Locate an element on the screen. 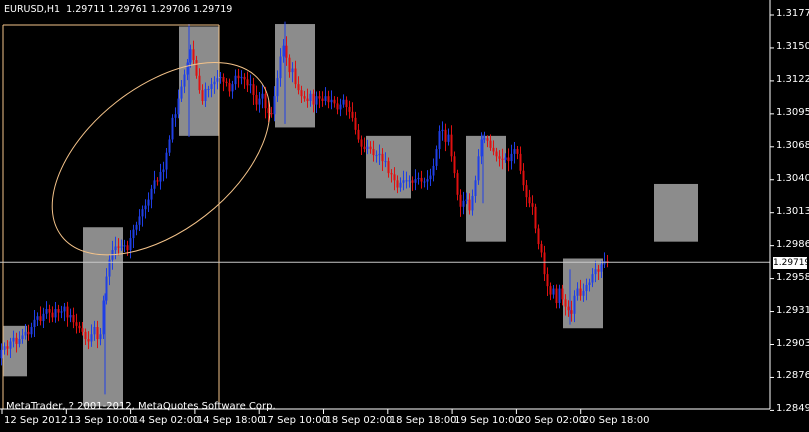  highlight-box is located at coordinates (676, 212).